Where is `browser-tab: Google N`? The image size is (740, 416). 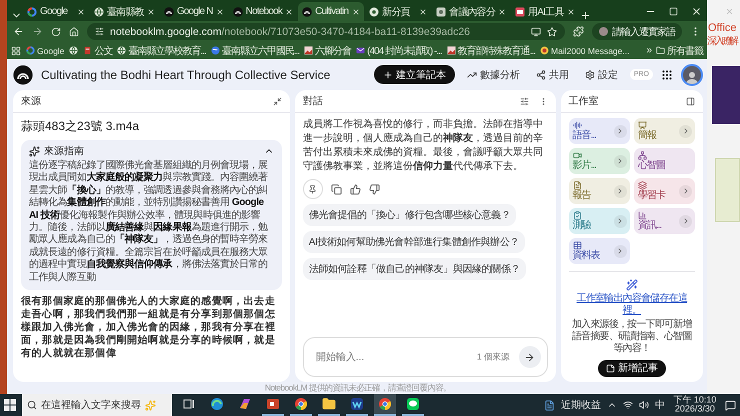
browser-tab: Google N is located at coordinates (194, 11).